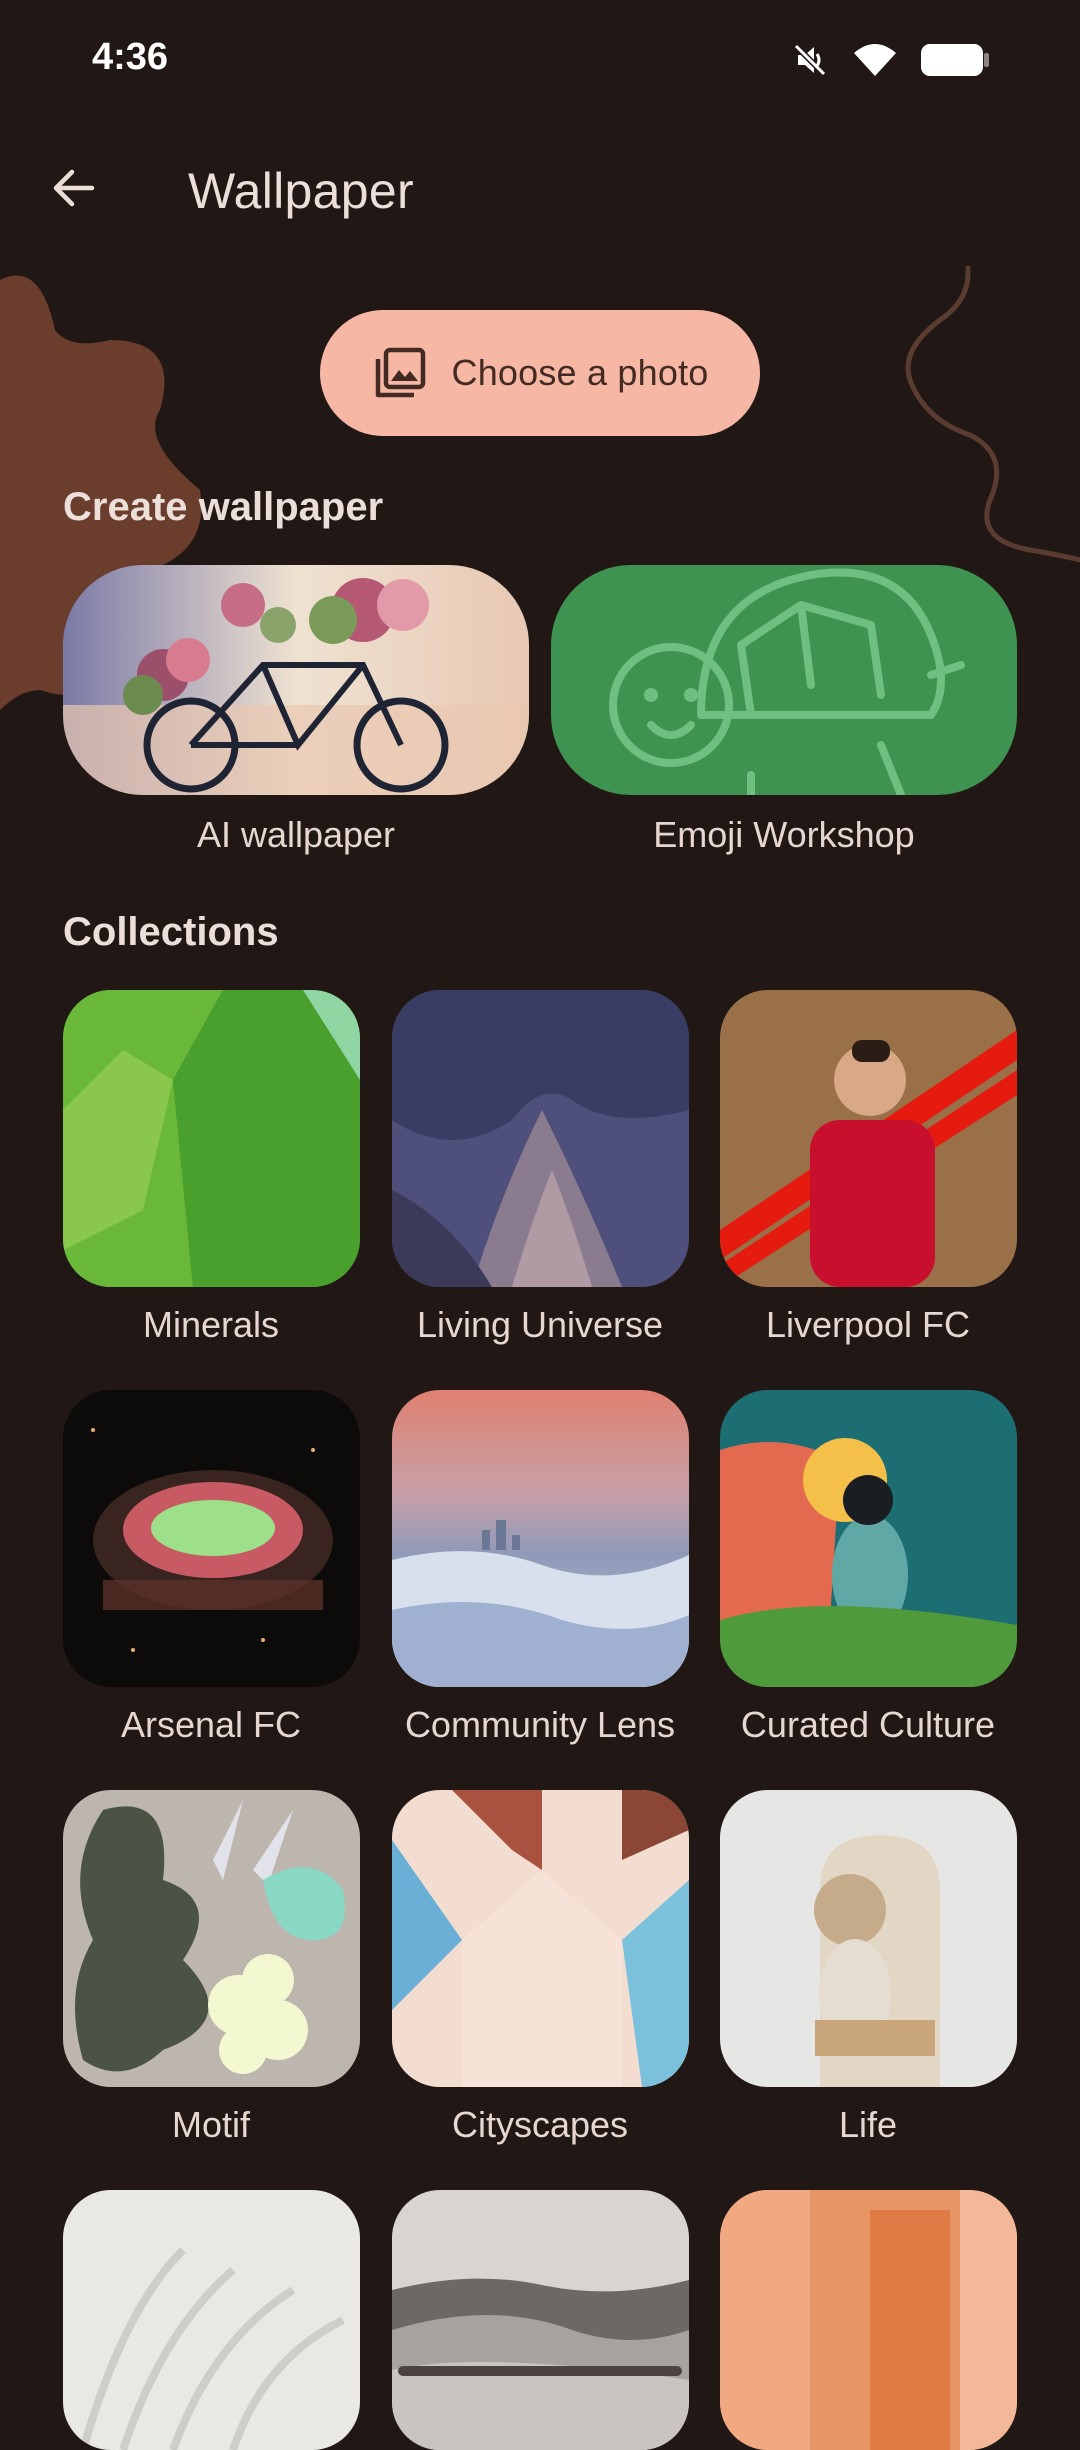 The width and height of the screenshot is (1080, 2450). I want to click on cityscapes-thumbnail, so click(540, 1938).